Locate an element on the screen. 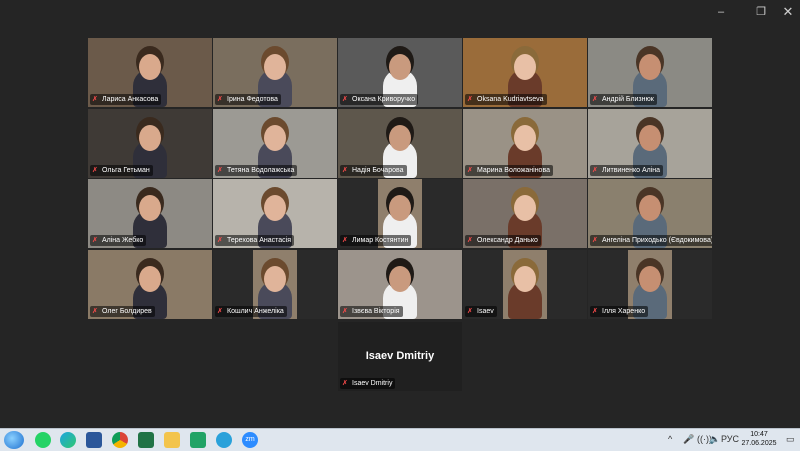 The image size is (800, 451). participant-name-label: ✗ Марина Воложанінова is located at coordinates (509, 170).